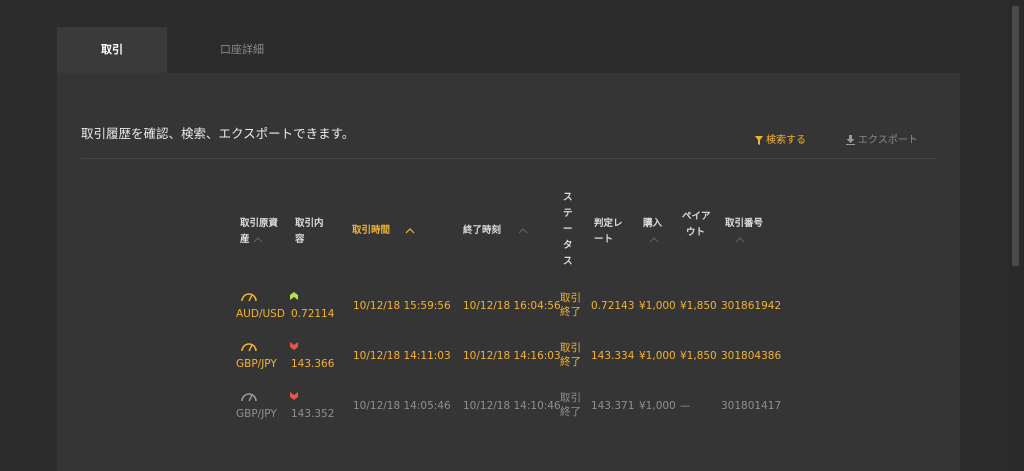 Image resolution: width=1024 pixels, height=471 pixels. What do you see at coordinates (495, 231) in the screenshot?
I see `col-end-time: 終了時刻` at bounding box center [495, 231].